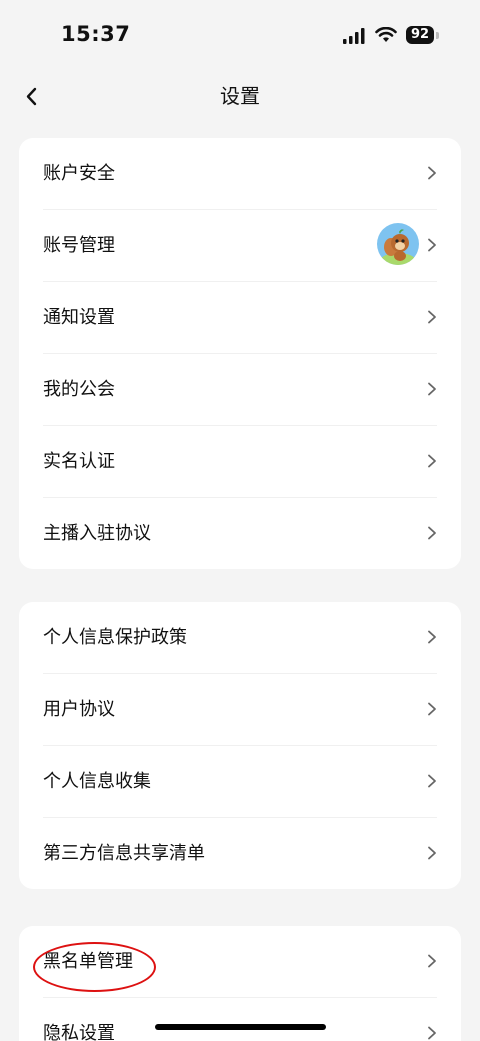 Image resolution: width=480 pixels, height=1041 pixels. I want to click on status-bar: 15:37 92, so click(240, 35).